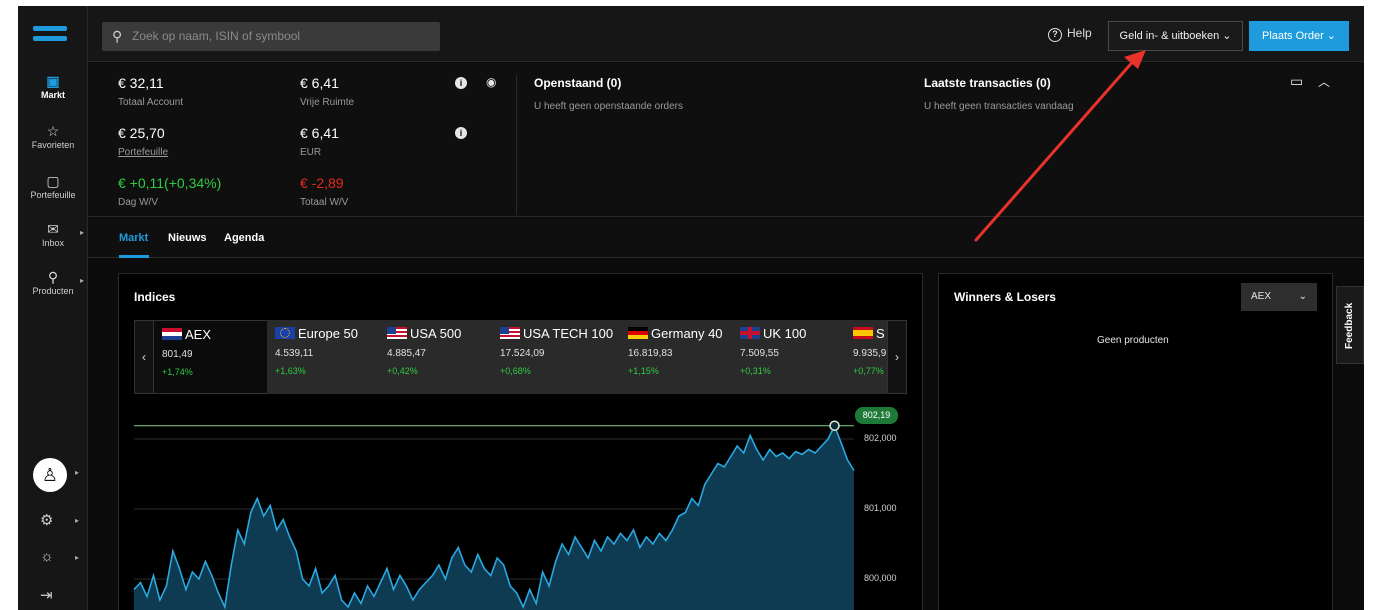 The image size is (1382, 610). Describe the element at coordinates (568, 333) in the screenshot. I see `index-name: USA TECH 100` at that location.